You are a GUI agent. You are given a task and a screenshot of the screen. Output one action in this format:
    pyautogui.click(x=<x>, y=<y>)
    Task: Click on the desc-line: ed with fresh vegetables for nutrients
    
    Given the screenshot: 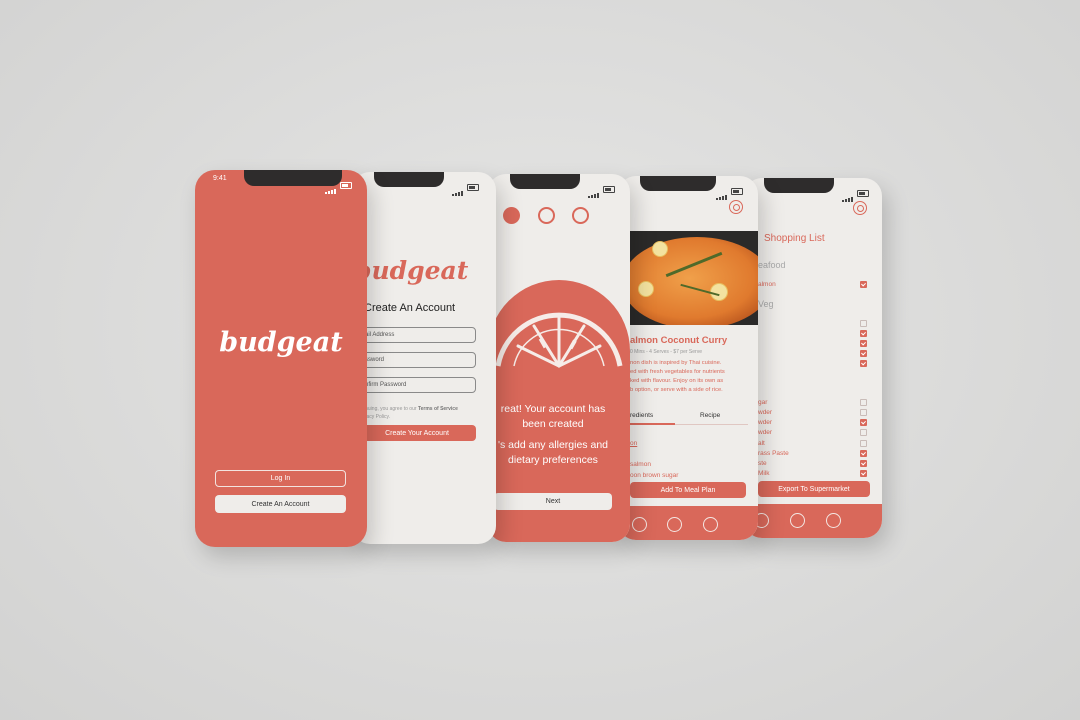 What is the action you would take?
    pyautogui.click(x=677, y=372)
    